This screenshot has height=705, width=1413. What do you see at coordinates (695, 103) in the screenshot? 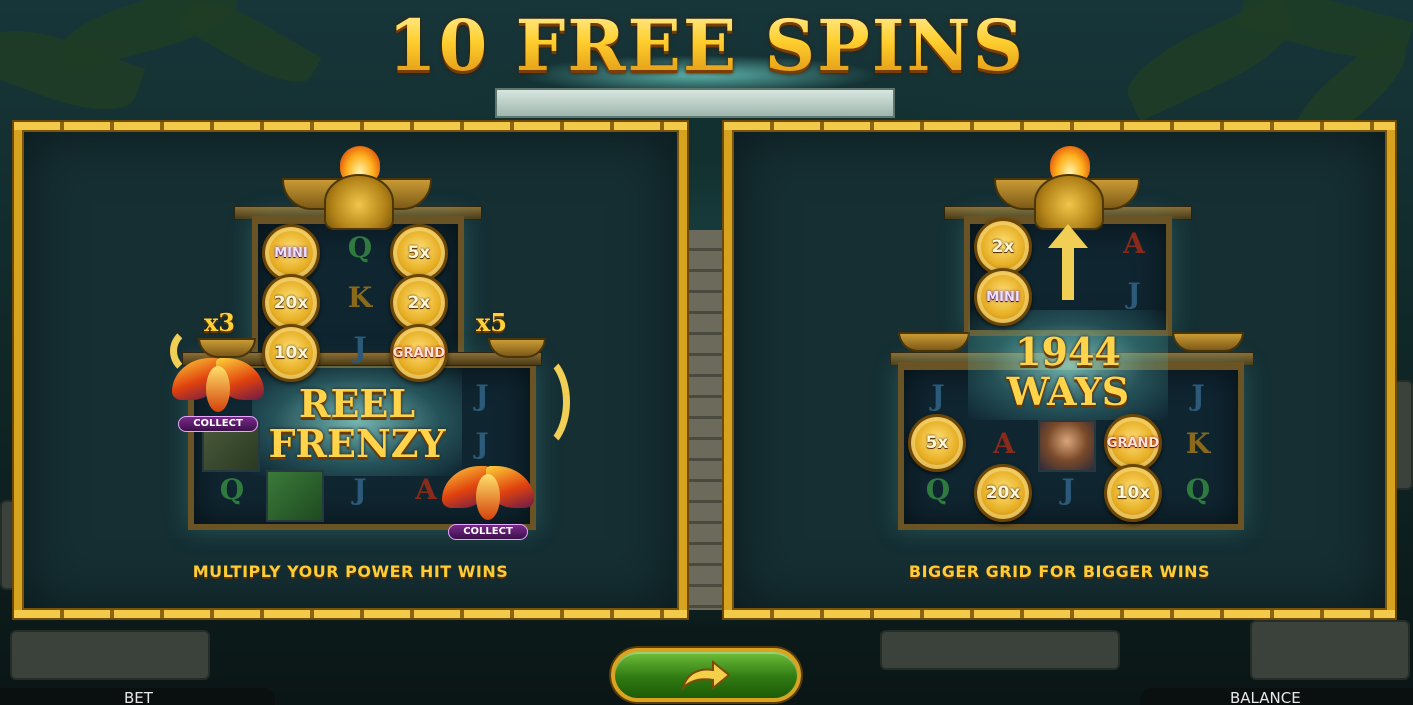
I see `temple-top` at bounding box center [695, 103].